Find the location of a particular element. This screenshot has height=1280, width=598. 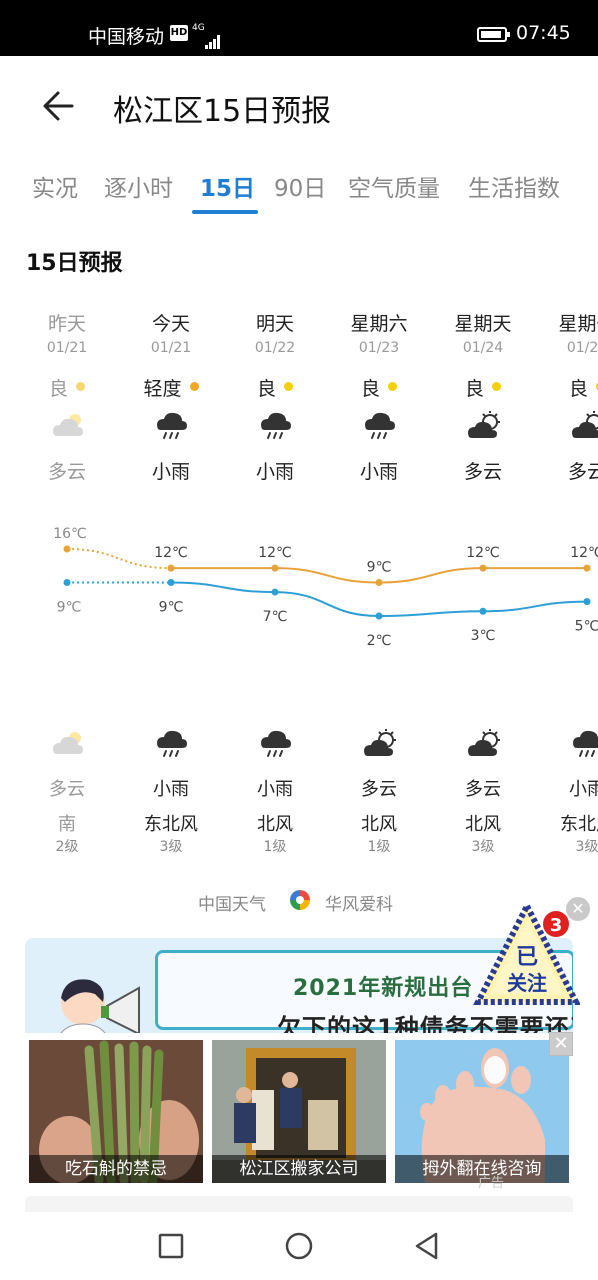

wind-level: 2级 is located at coordinates (67, 847).